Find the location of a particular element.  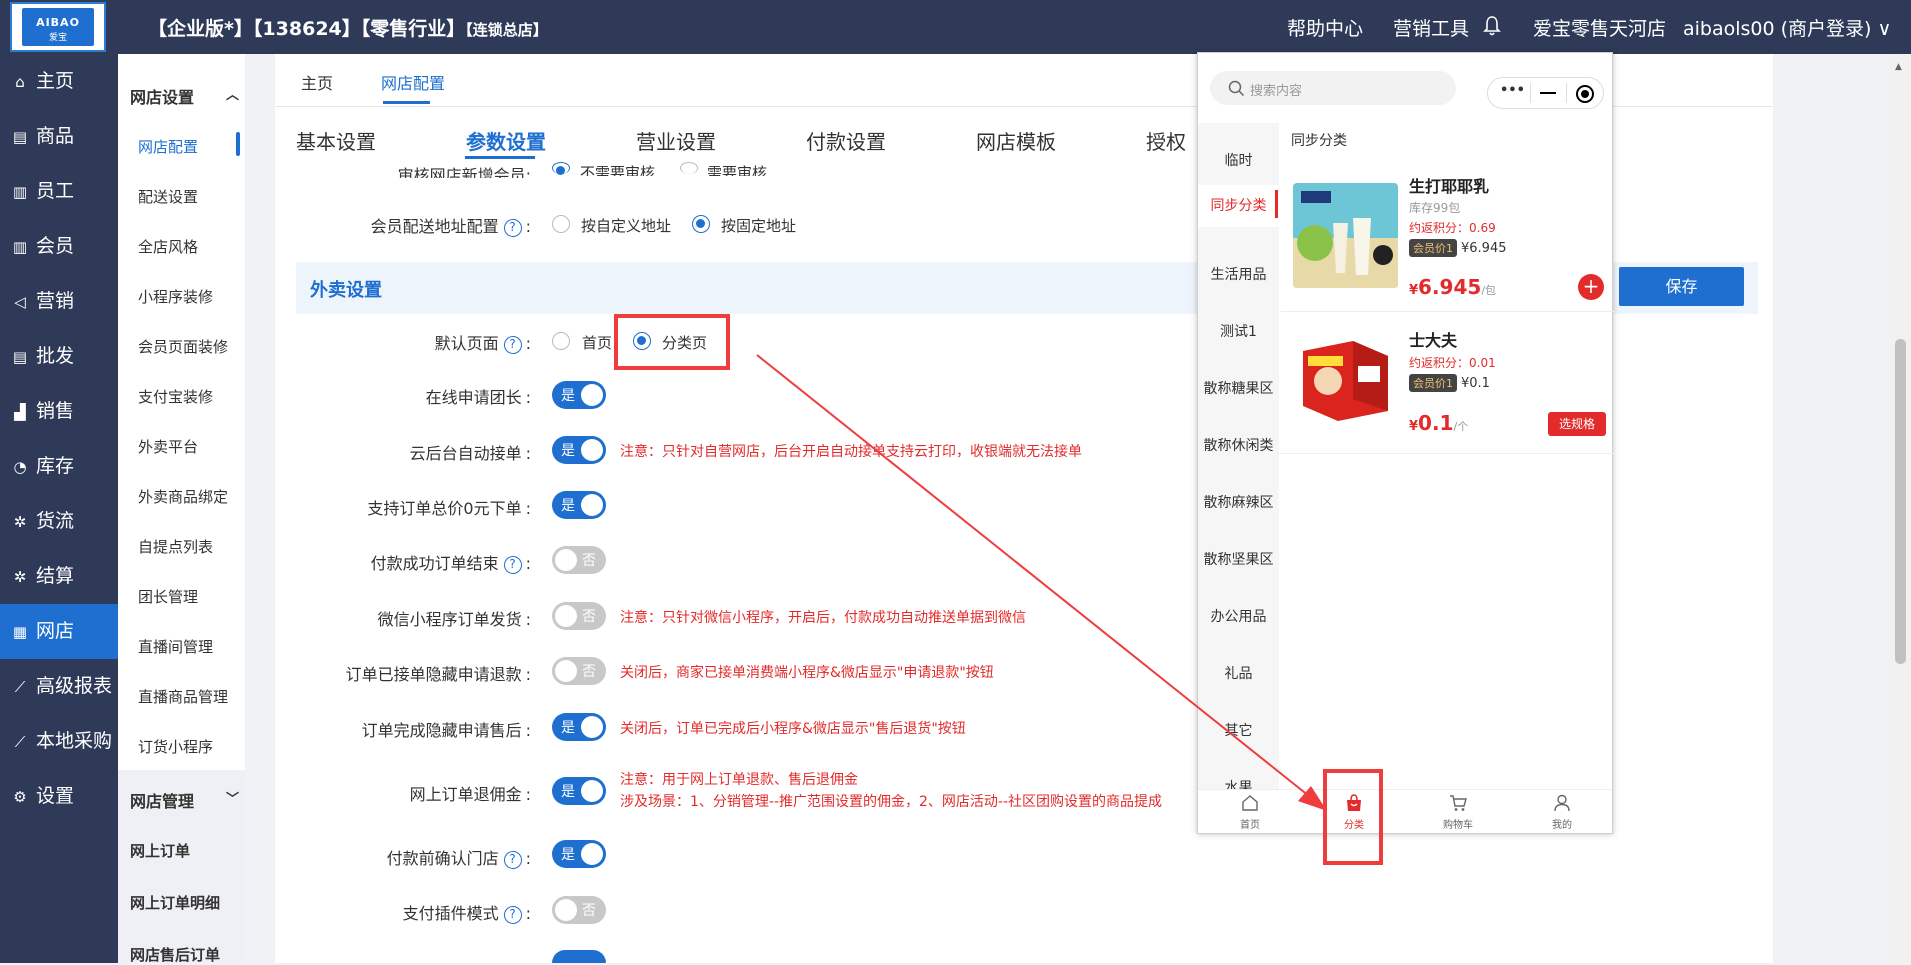

marketing-tools-link: 营销工具 is located at coordinates (1431, 27).